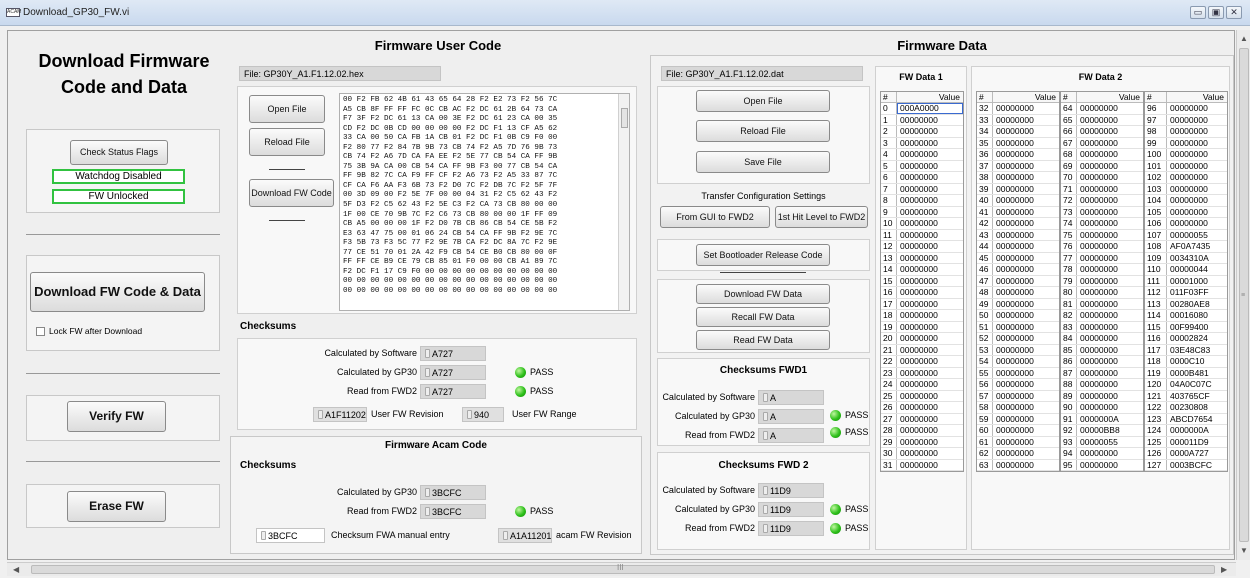  Describe the element at coordinates (1102, 109) in the screenshot. I see `table-row: 64 00000000` at that location.